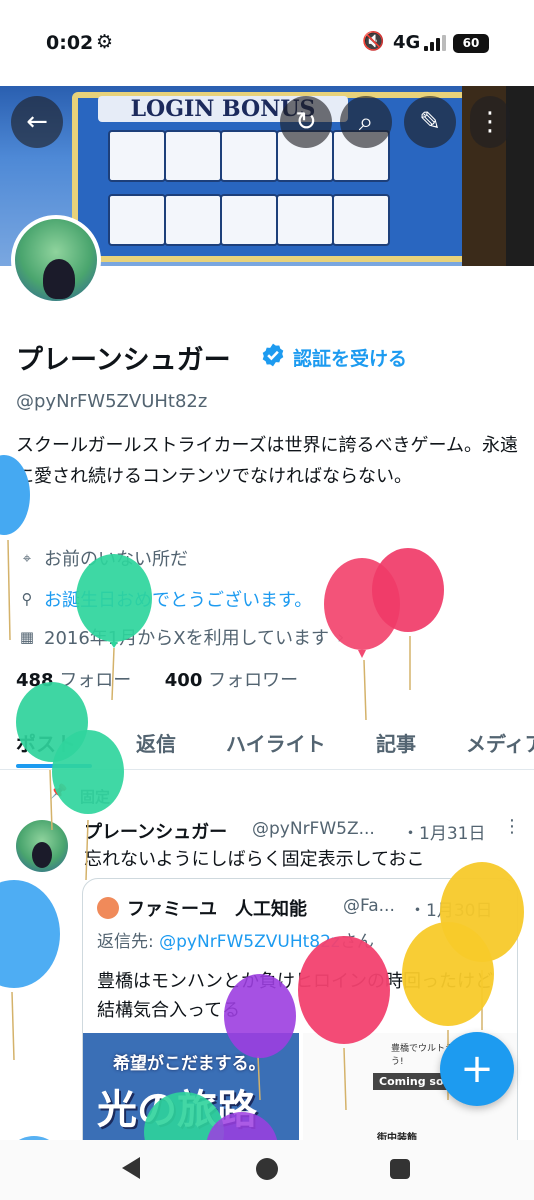 The image size is (534, 1200). Describe the element at coordinates (430, 122) in the screenshot. I see `edit-button: ✎` at that location.